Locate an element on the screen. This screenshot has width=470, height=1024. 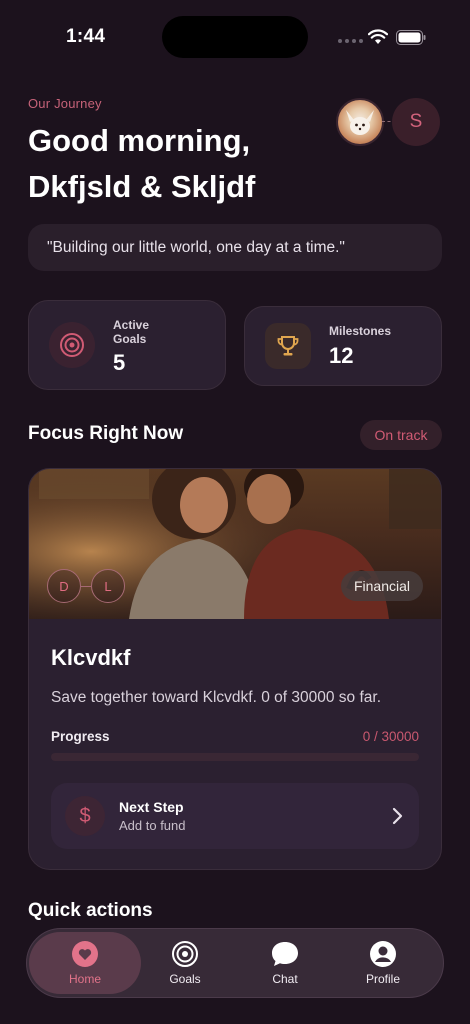
battery-icon is located at coordinates (411, 37).